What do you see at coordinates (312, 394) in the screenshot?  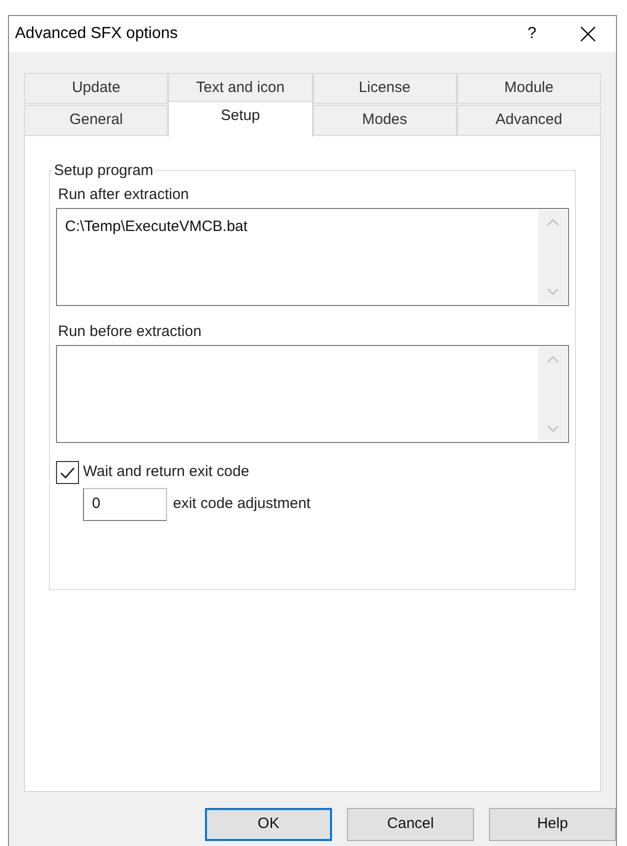 I see `text-area` at bounding box center [312, 394].